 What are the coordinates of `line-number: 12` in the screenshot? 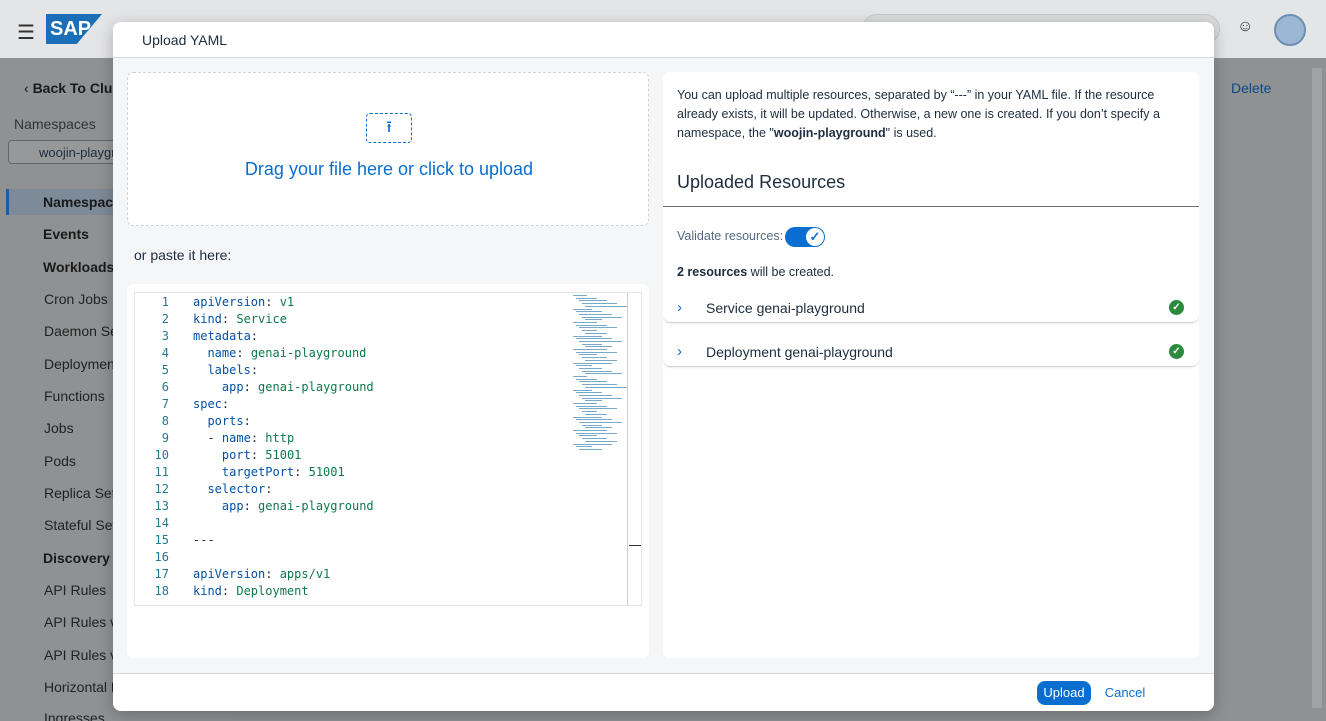 It's located at (161, 489).